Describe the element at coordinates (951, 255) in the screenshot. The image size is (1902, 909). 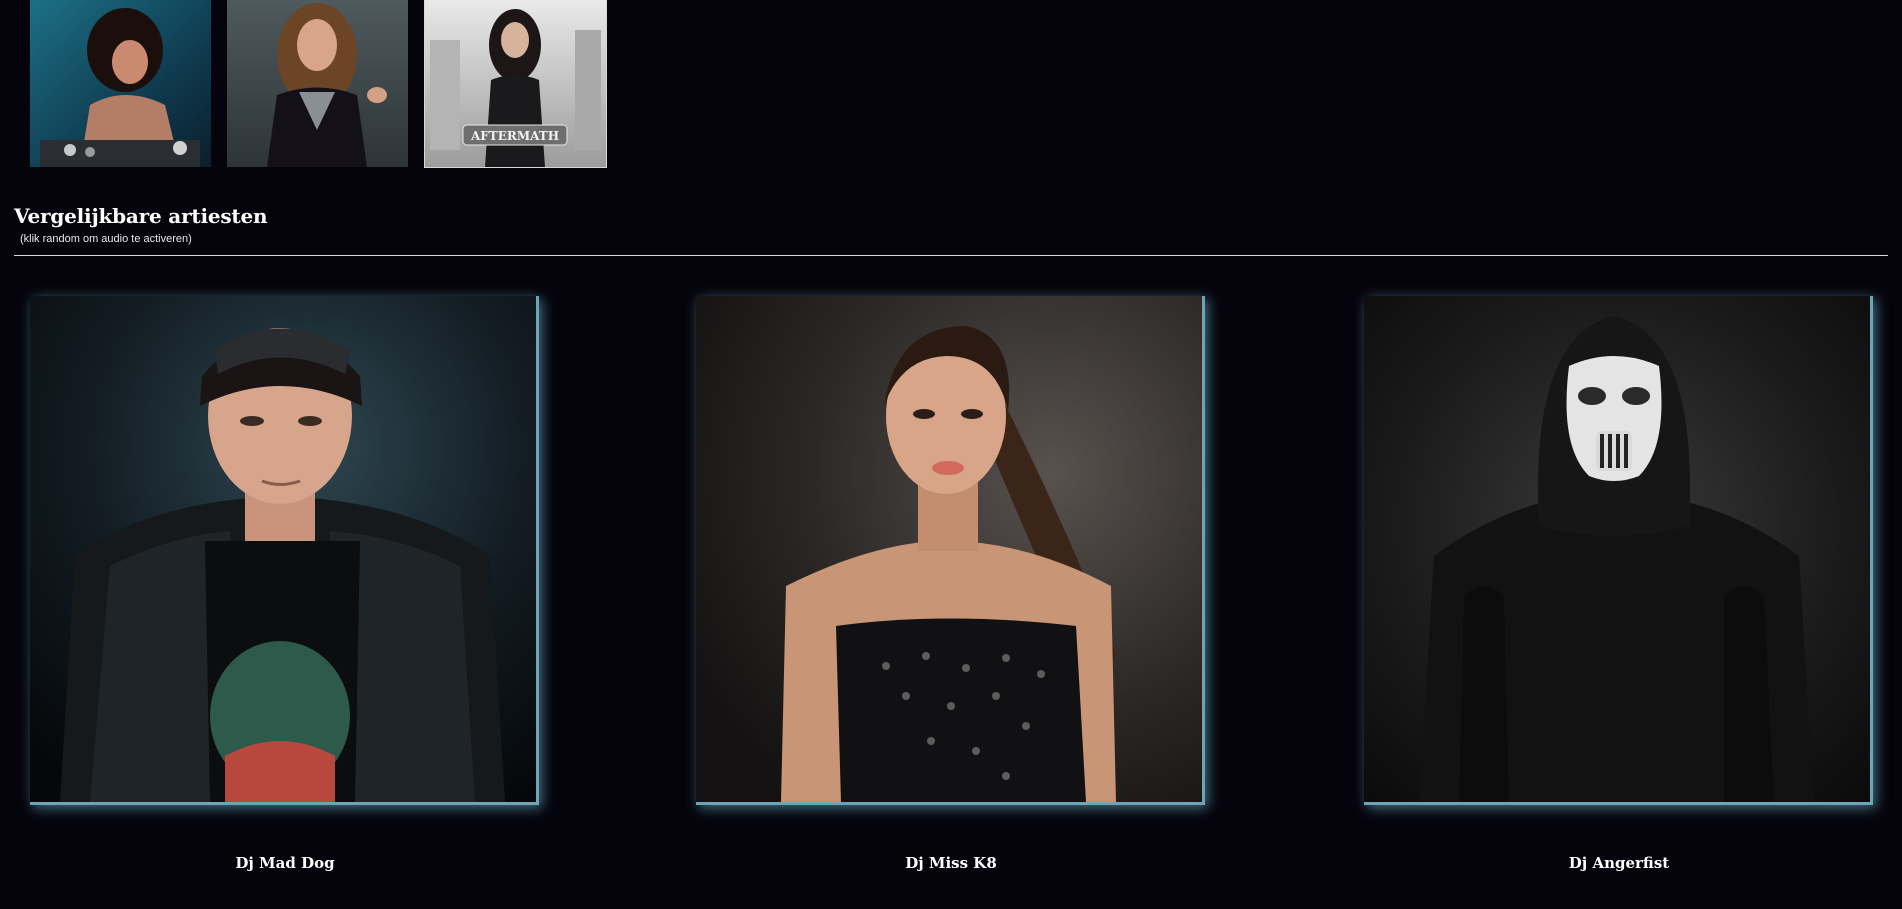
I see `section-divider` at that location.